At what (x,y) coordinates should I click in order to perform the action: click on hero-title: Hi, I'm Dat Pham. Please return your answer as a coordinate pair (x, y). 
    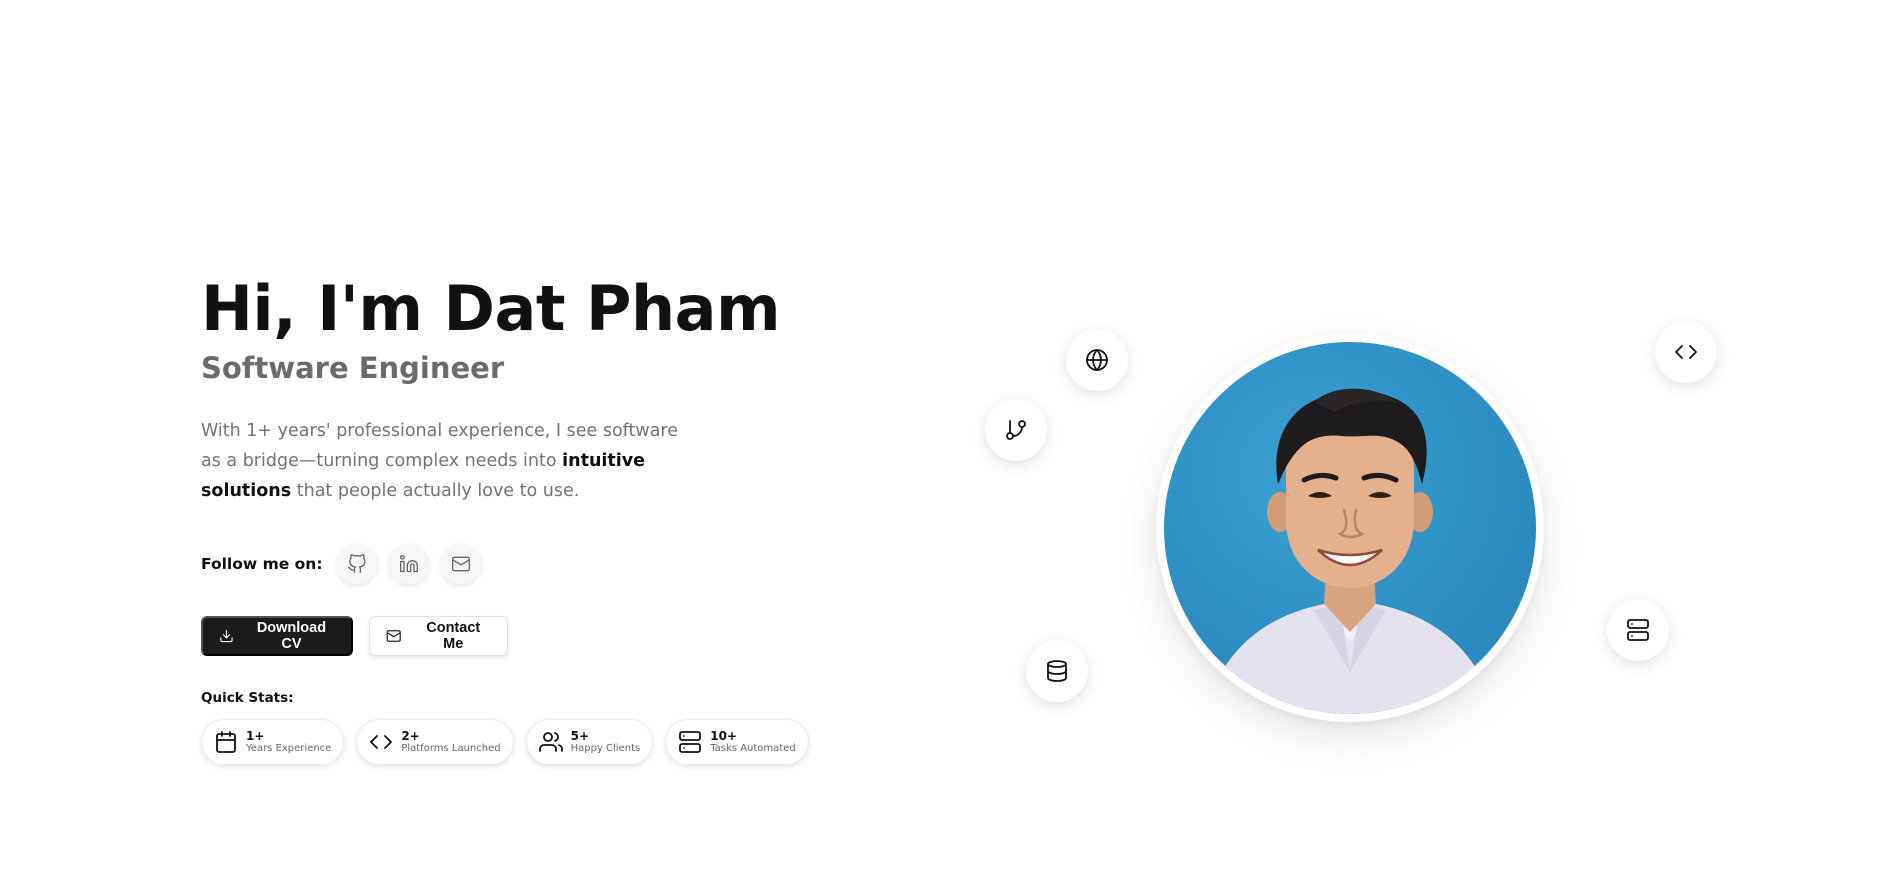
    Looking at the image, I should click on (491, 308).